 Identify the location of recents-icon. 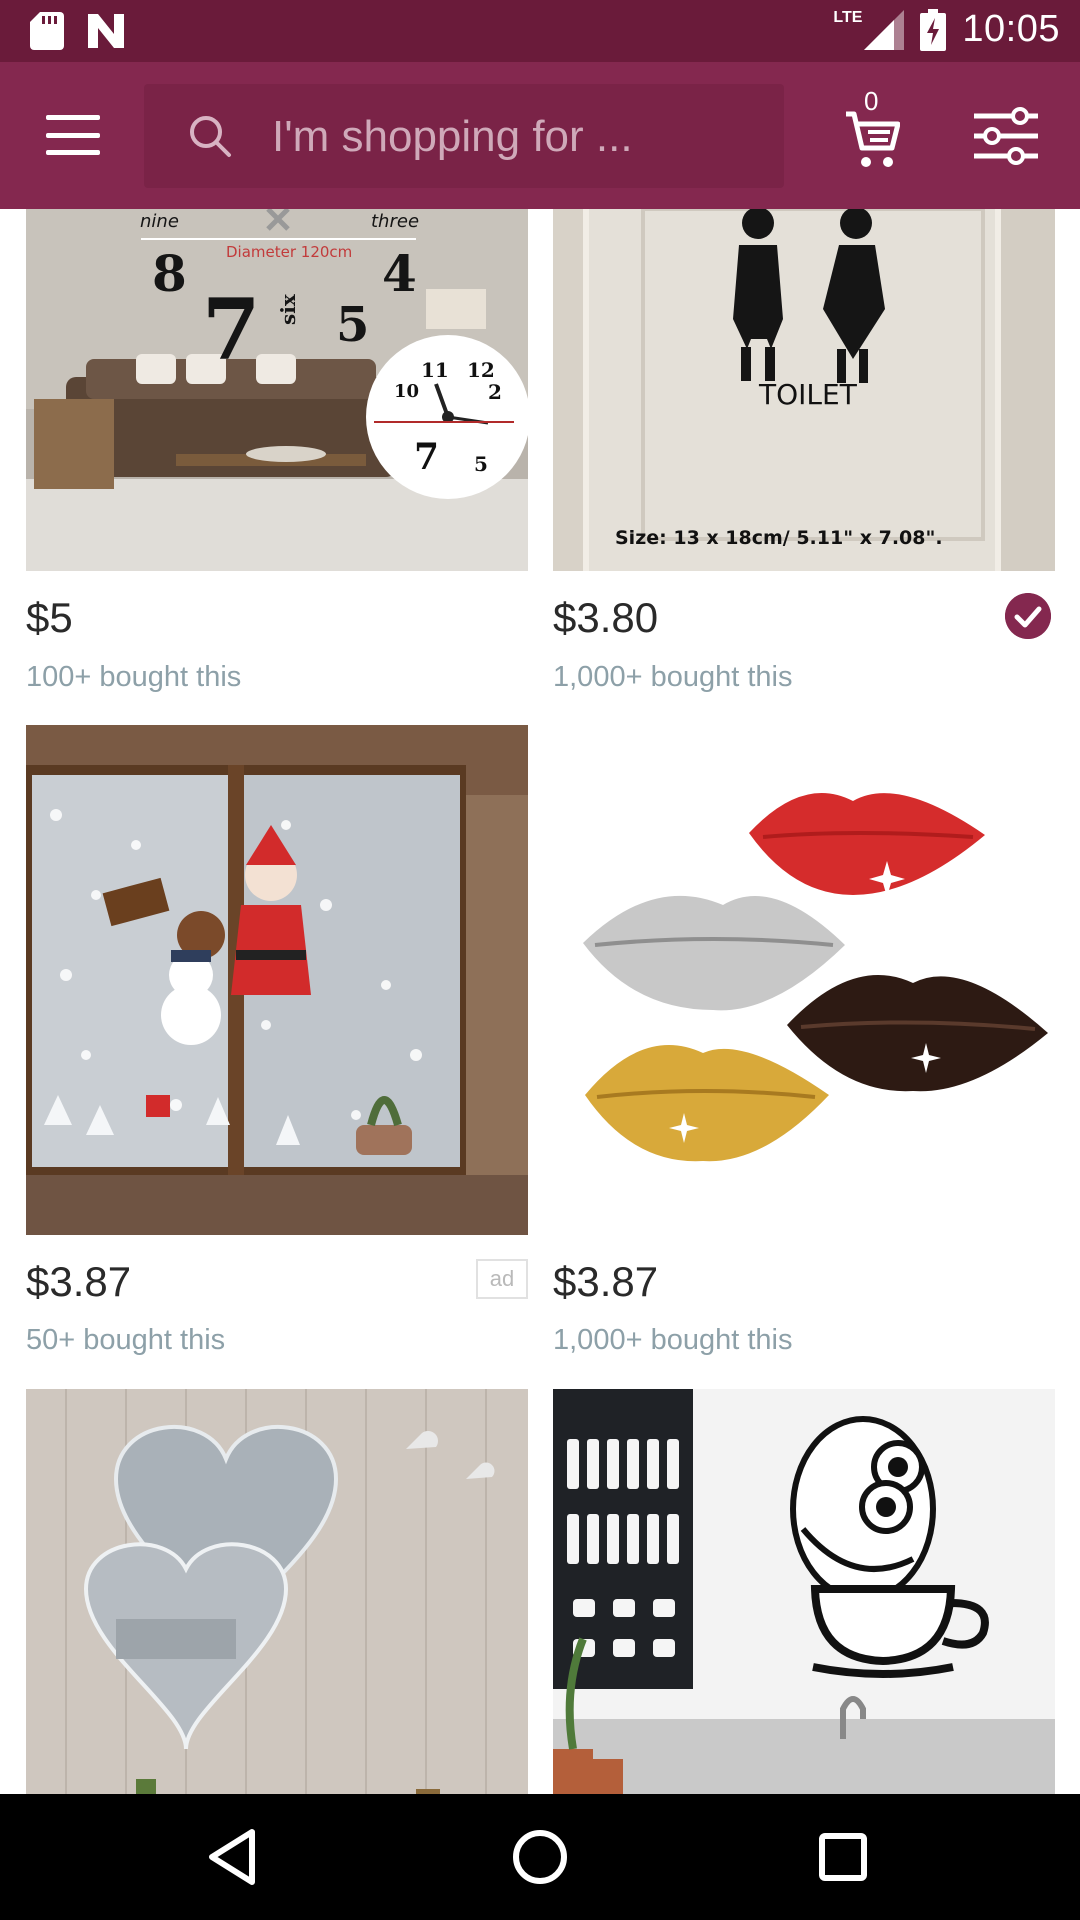
(843, 1857).